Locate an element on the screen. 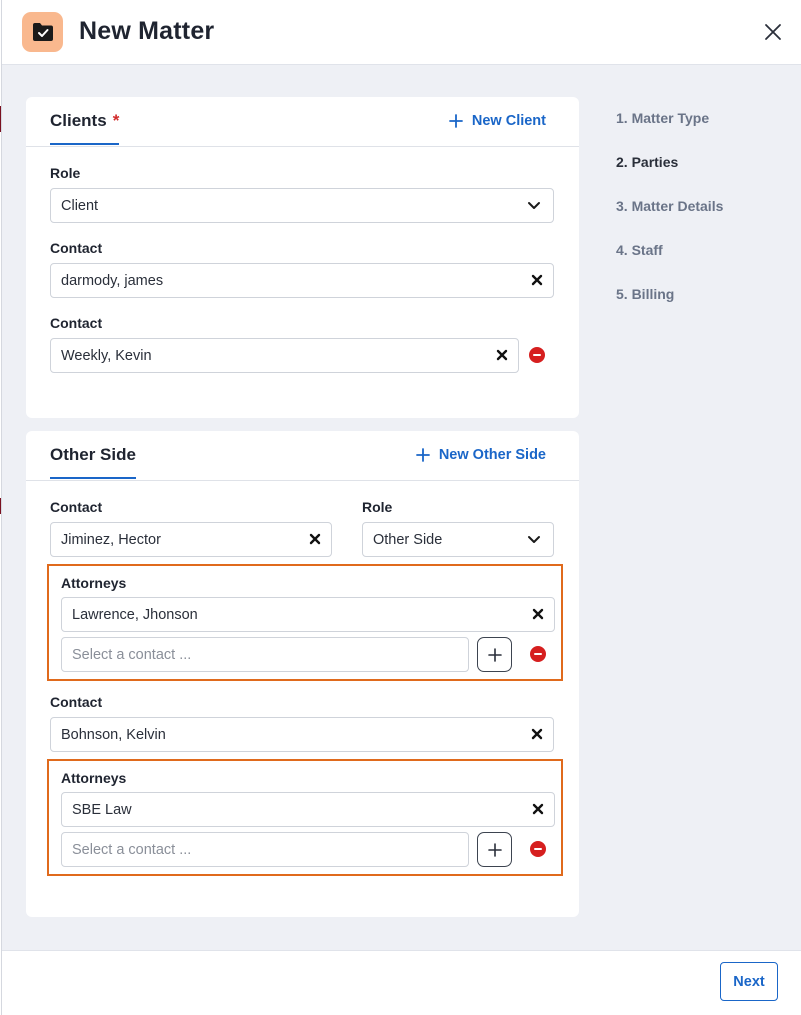  dialog-header: New Matter is located at coordinates (401, 32).